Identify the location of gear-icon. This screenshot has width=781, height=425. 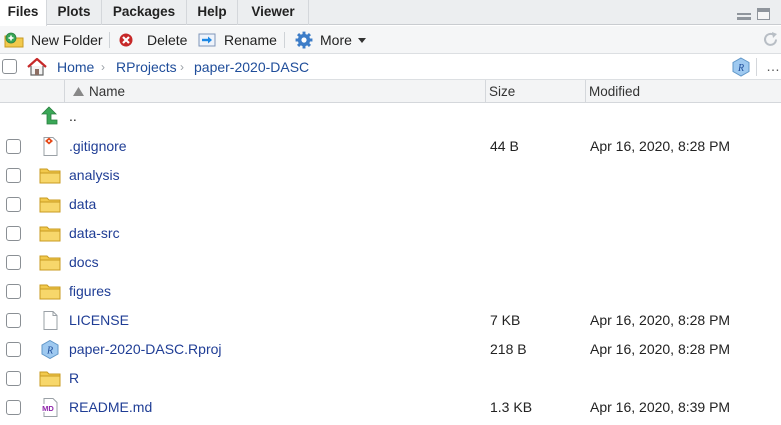
(304, 40).